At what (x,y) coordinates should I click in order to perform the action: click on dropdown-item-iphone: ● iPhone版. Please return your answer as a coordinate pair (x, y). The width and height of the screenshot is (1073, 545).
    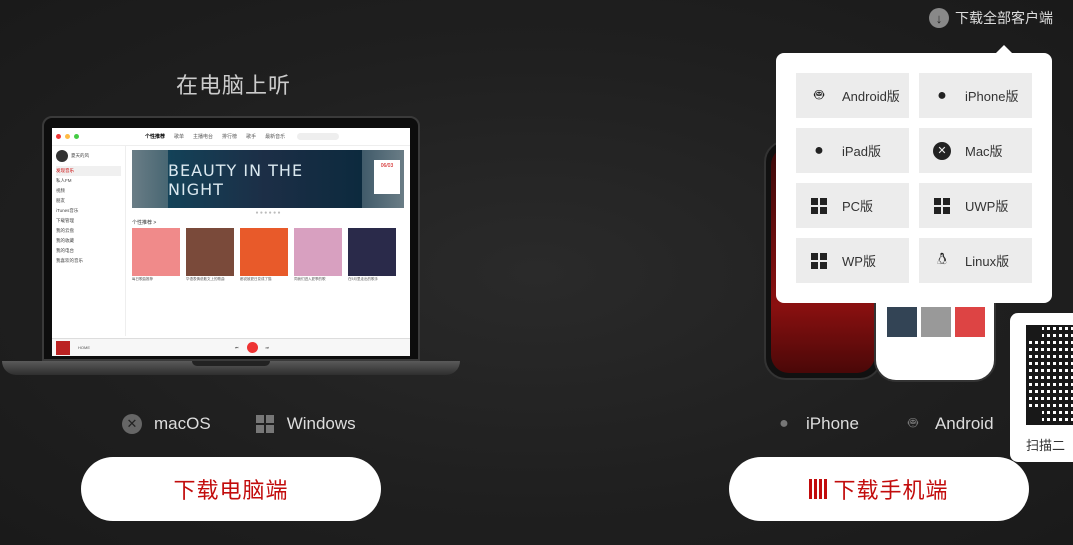
    Looking at the image, I should click on (975, 95).